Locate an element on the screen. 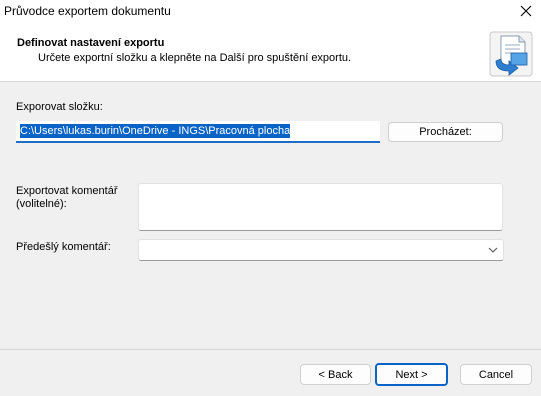 This screenshot has width=541, height=396. cancel-button: Cancel is located at coordinates (496, 374).